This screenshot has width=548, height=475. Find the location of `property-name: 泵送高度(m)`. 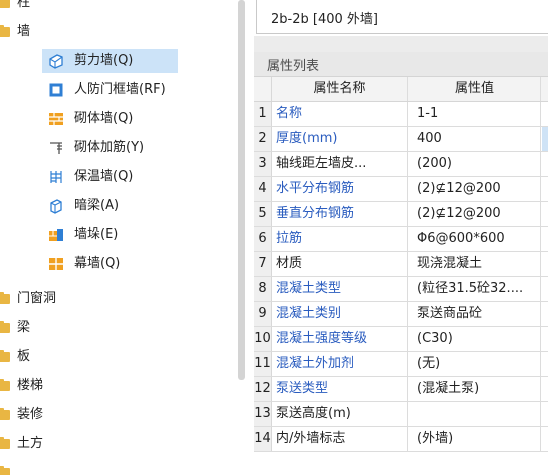

property-name: 泵送高度(m) is located at coordinates (340, 414).